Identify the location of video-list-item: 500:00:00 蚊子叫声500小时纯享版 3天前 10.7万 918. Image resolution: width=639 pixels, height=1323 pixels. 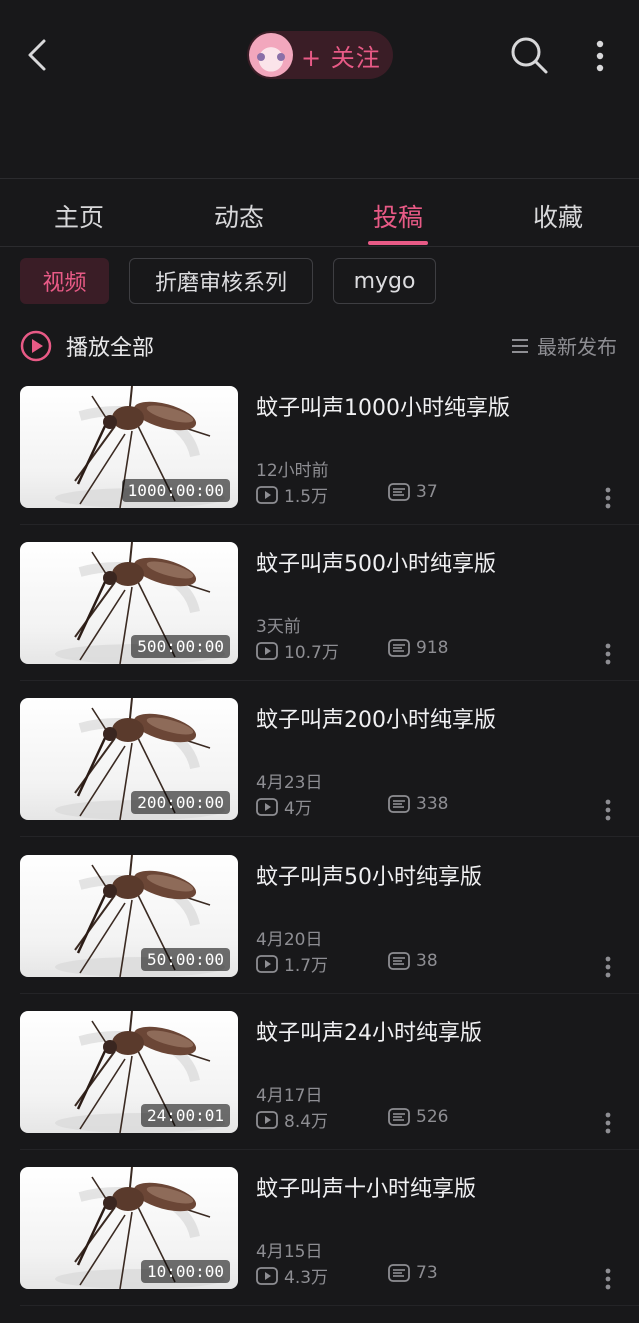
(319, 620).